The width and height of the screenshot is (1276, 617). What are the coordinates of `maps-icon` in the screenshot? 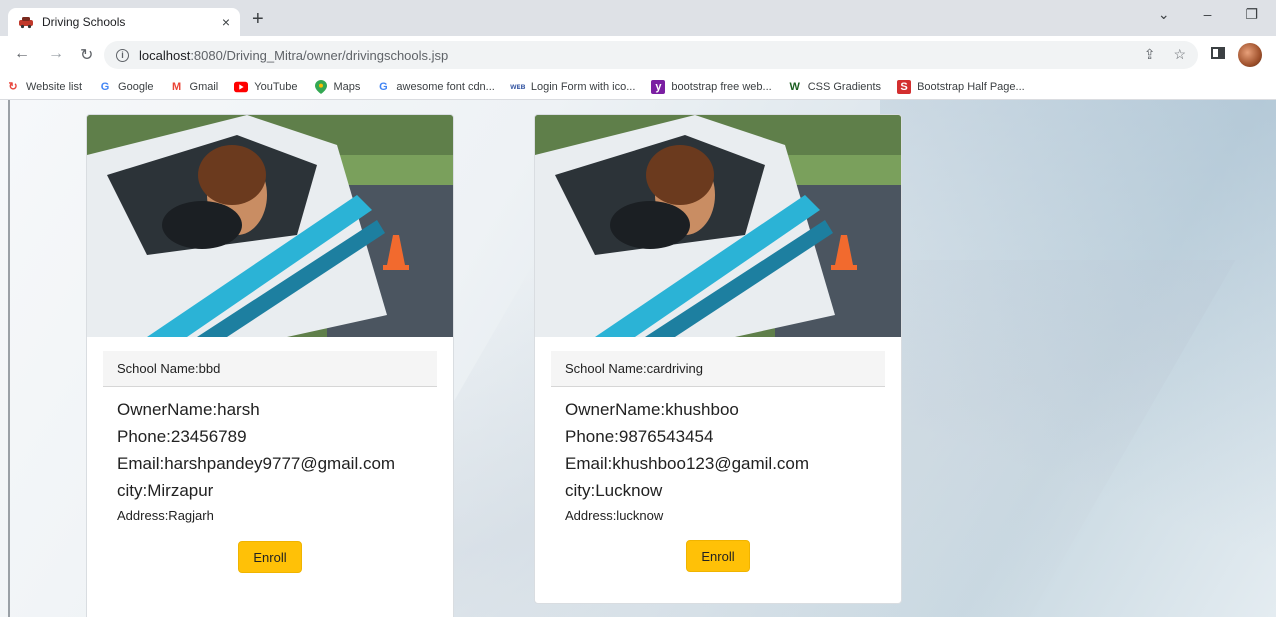 It's located at (321, 86).